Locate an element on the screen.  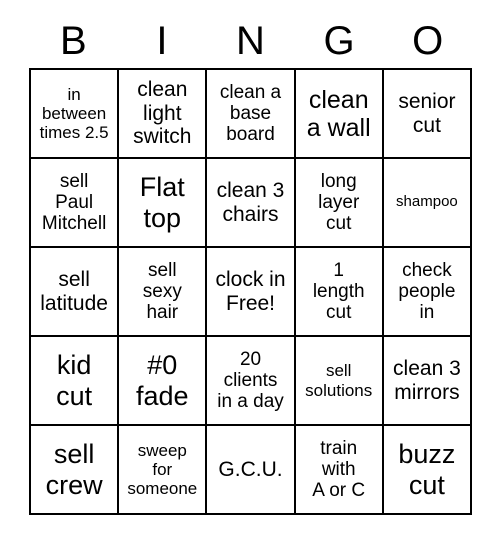
bingo-cell: train with A or C is located at coordinates (339, 470).